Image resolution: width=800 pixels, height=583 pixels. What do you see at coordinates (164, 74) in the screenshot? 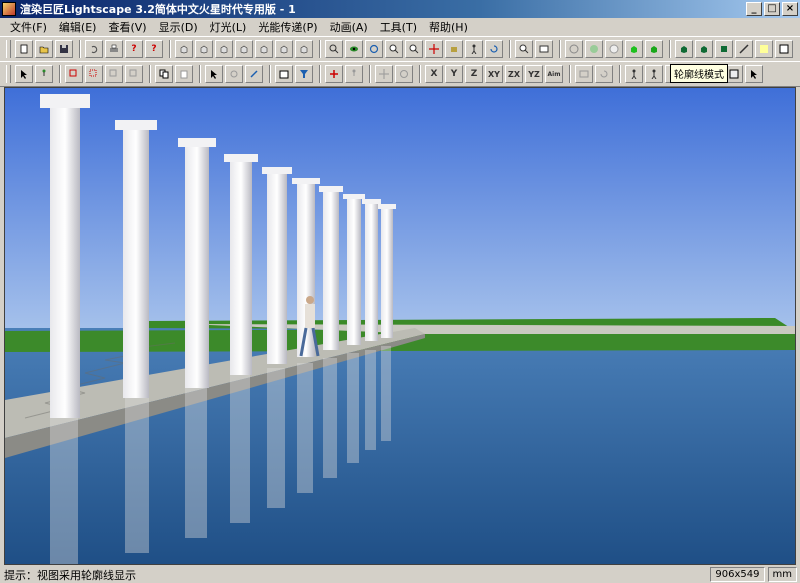
I see `copy-icon` at bounding box center [164, 74].